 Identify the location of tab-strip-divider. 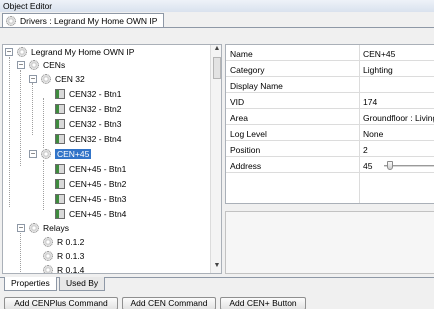
(217, 27).